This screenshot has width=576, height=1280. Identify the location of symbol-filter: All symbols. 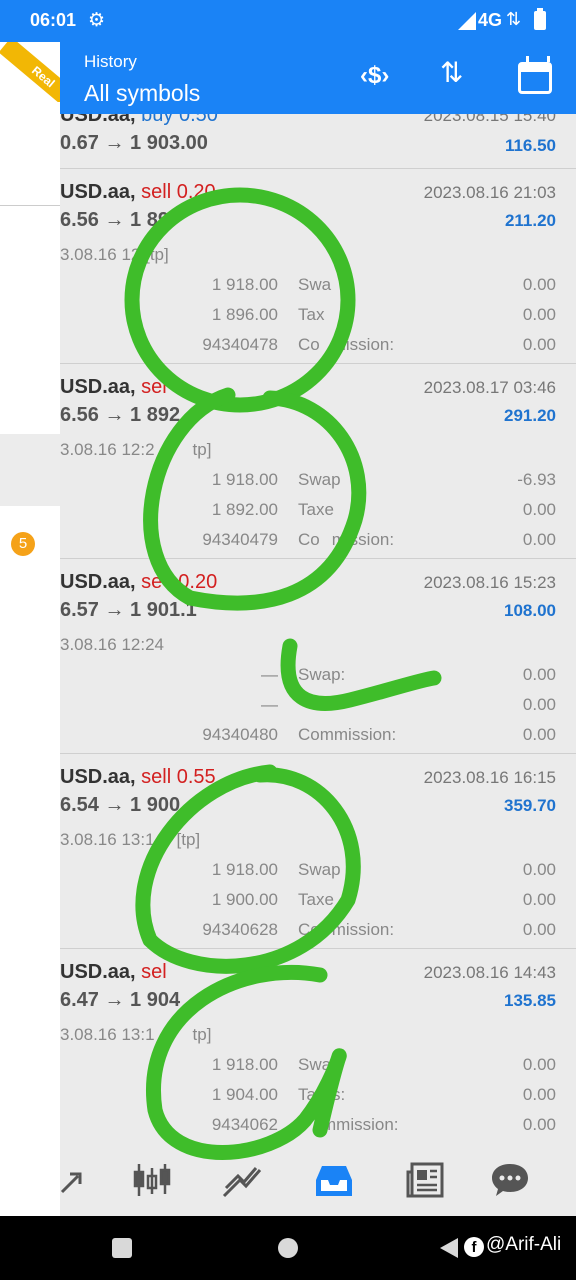
(142, 93).